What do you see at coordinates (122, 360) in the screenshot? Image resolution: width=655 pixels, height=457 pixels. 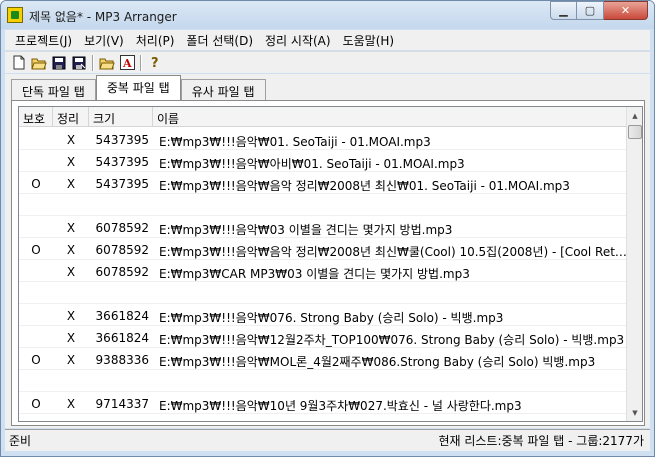 I see `cell-size: 9388336` at bounding box center [122, 360].